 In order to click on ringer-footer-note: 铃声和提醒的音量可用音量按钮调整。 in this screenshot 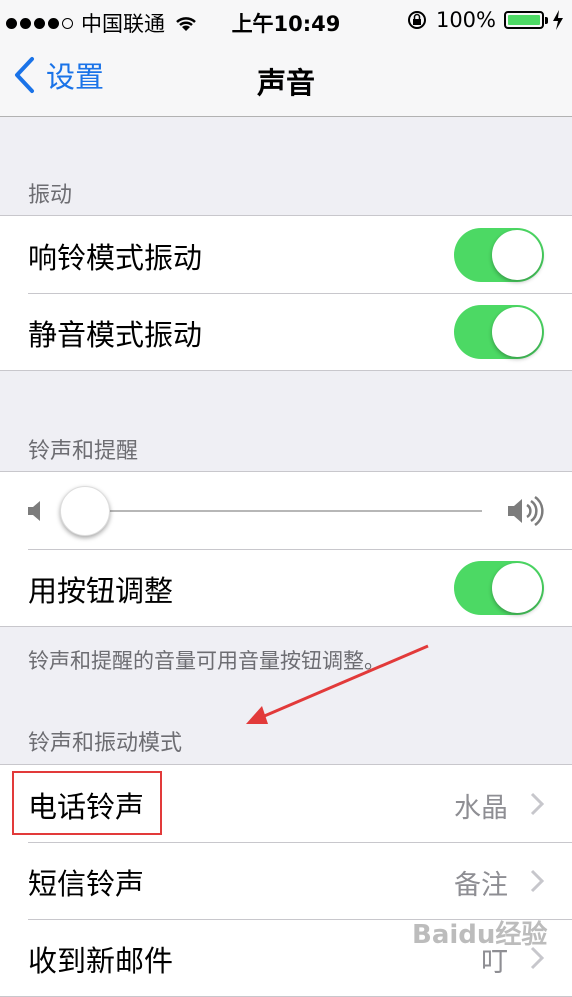, I will do `click(206, 661)`.